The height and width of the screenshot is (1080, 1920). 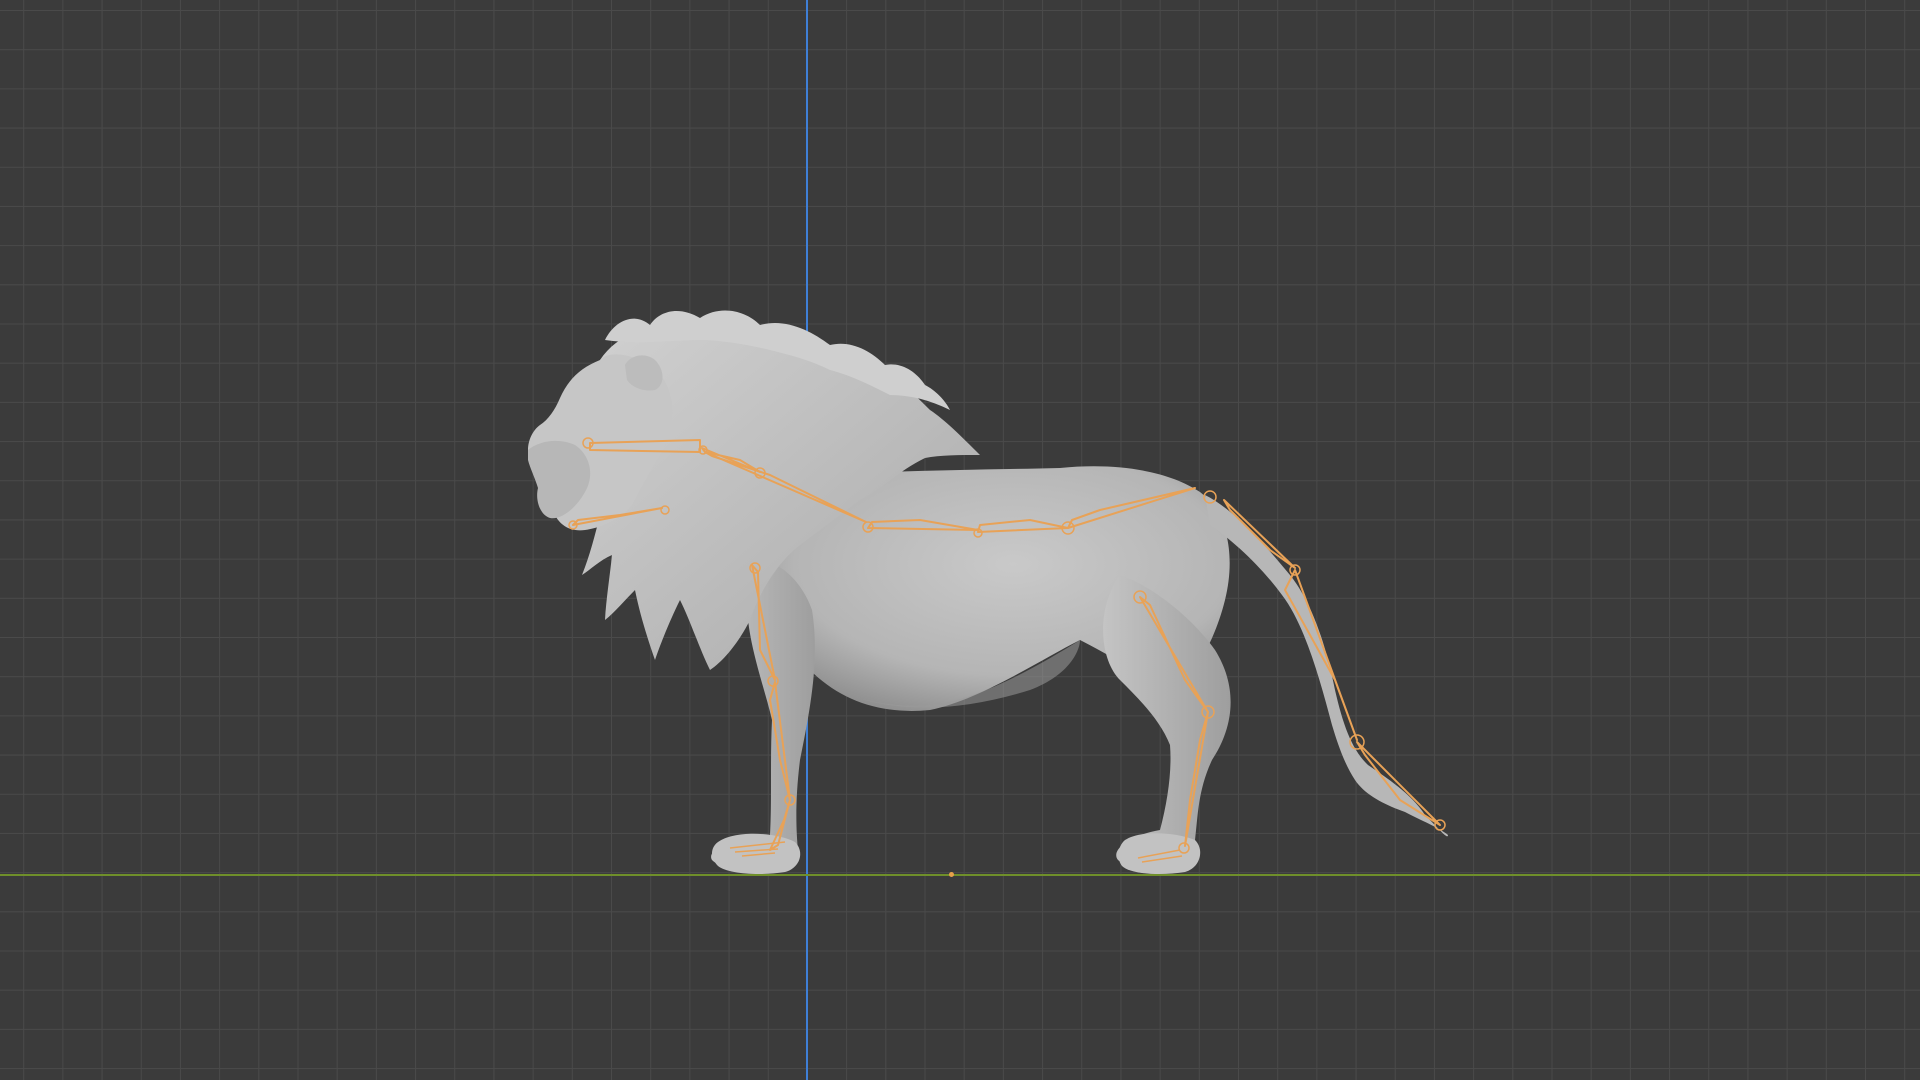 What do you see at coordinates (756, 853) in the screenshot?
I see `front-paw` at bounding box center [756, 853].